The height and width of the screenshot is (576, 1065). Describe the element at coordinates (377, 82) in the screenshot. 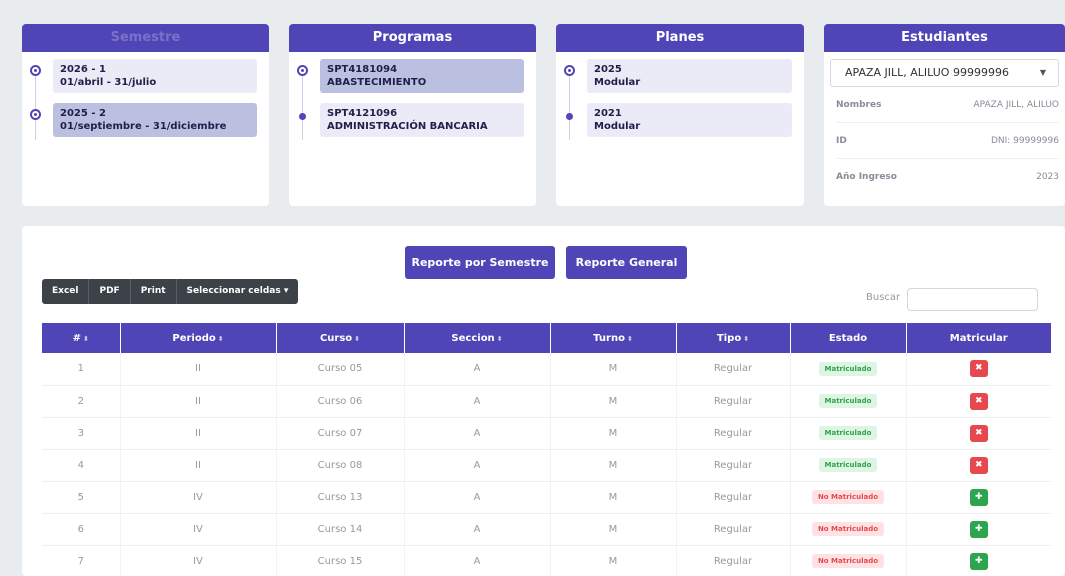

I see `programa-name: ABASTECIMIENTO` at that location.